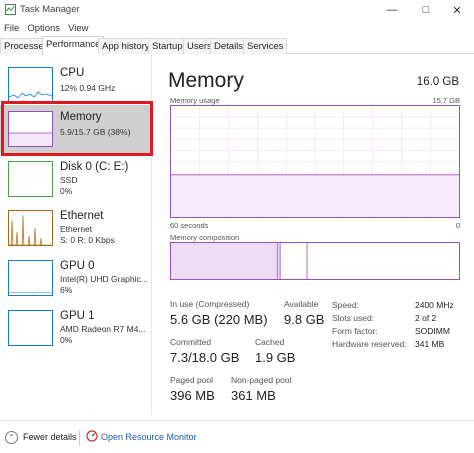  What do you see at coordinates (229, 46) in the screenshot?
I see `tab-details: Details` at bounding box center [229, 46].